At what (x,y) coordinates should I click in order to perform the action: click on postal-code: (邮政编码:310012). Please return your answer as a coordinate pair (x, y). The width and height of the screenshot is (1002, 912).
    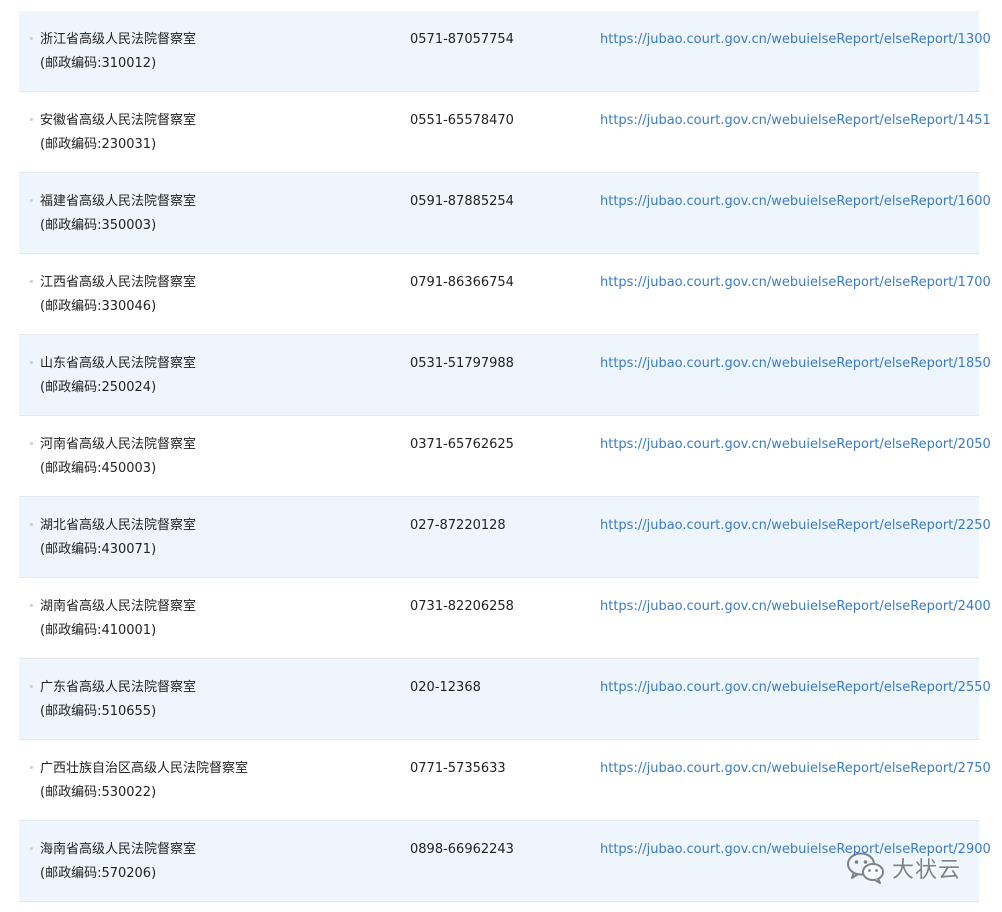
    Looking at the image, I should click on (98, 63).